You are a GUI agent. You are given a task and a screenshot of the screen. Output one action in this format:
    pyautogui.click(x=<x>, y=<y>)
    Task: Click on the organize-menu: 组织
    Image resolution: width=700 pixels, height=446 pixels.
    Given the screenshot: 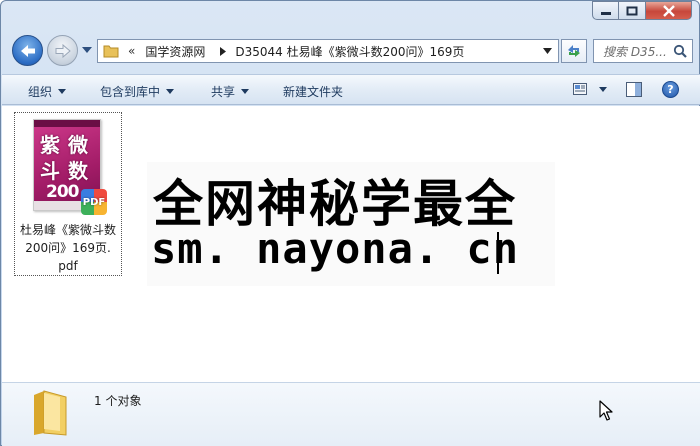 What is the action you would take?
    pyautogui.click(x=47, y=91)
    